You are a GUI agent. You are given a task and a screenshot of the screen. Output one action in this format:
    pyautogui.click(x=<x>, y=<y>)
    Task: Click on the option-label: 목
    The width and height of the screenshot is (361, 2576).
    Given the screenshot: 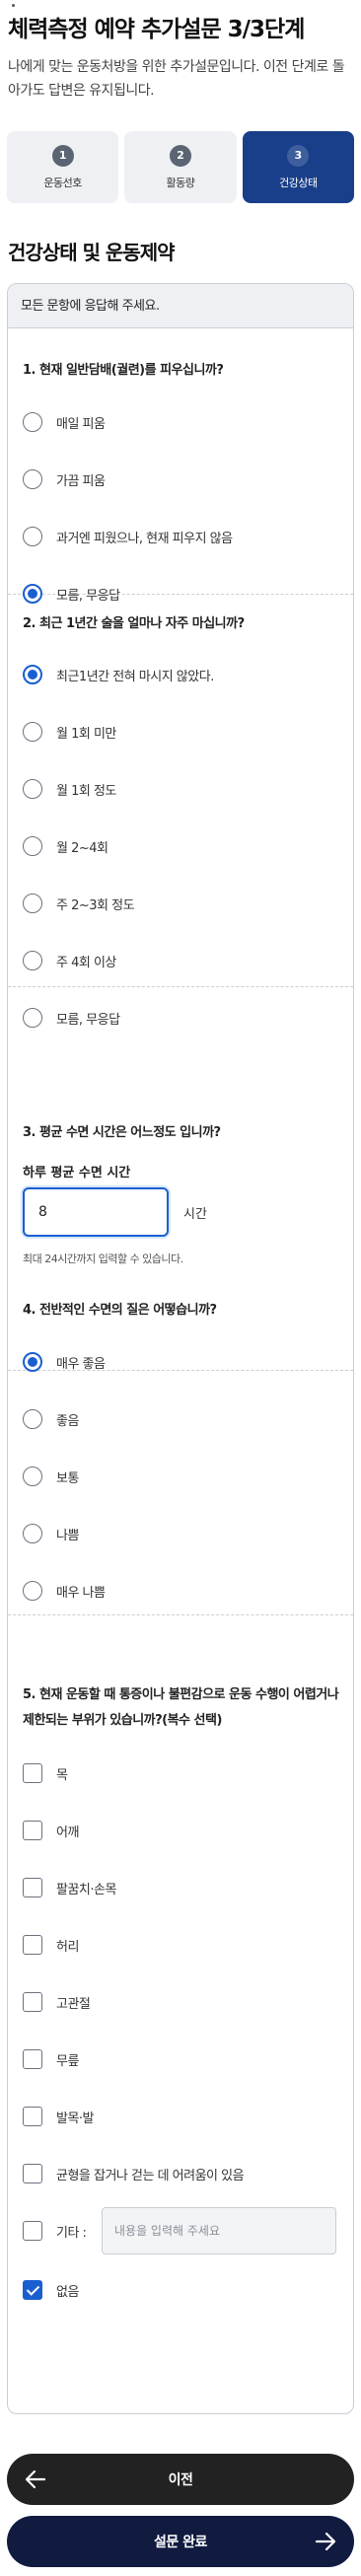 What is the action you would take?
    pyautogui.click(x=62, y=1775)
    